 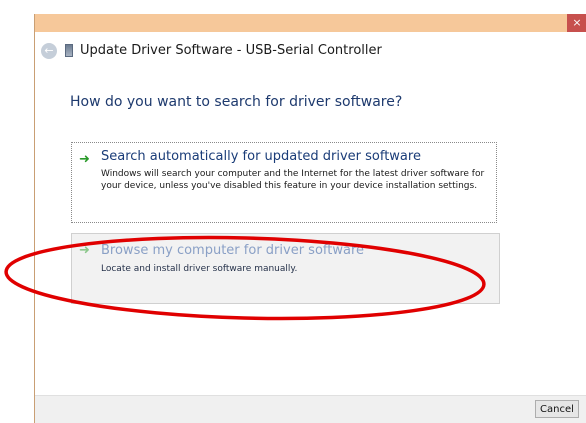 I want to click on cancel-button: Cancel, so click(x=557, y=409).